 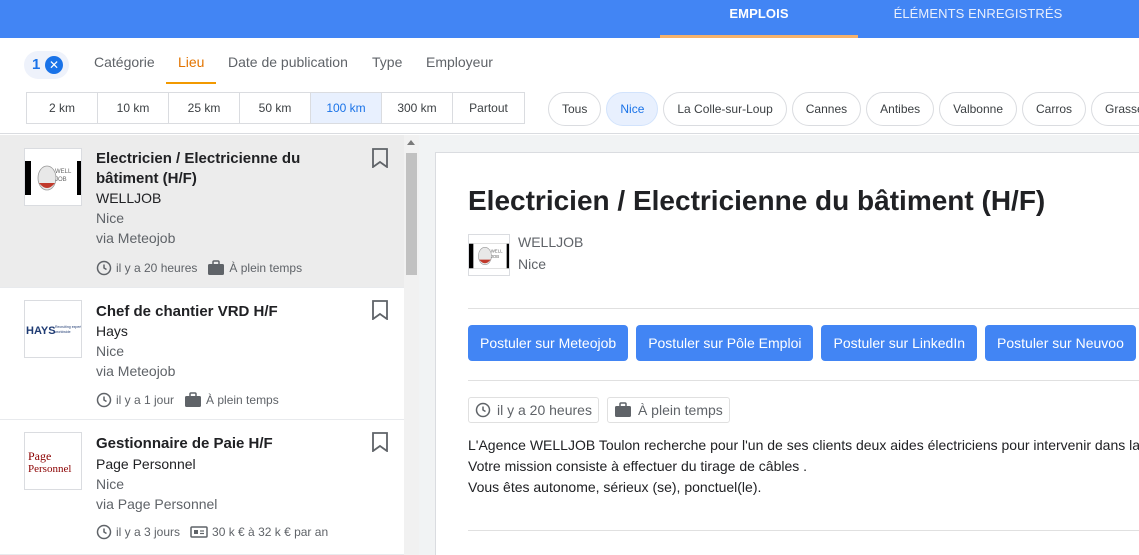 What do you see at coordinates (725, 109) in the screenshot?
I see `city-chip: La Colle-sur-Loup` at bounding box center [725, 109].